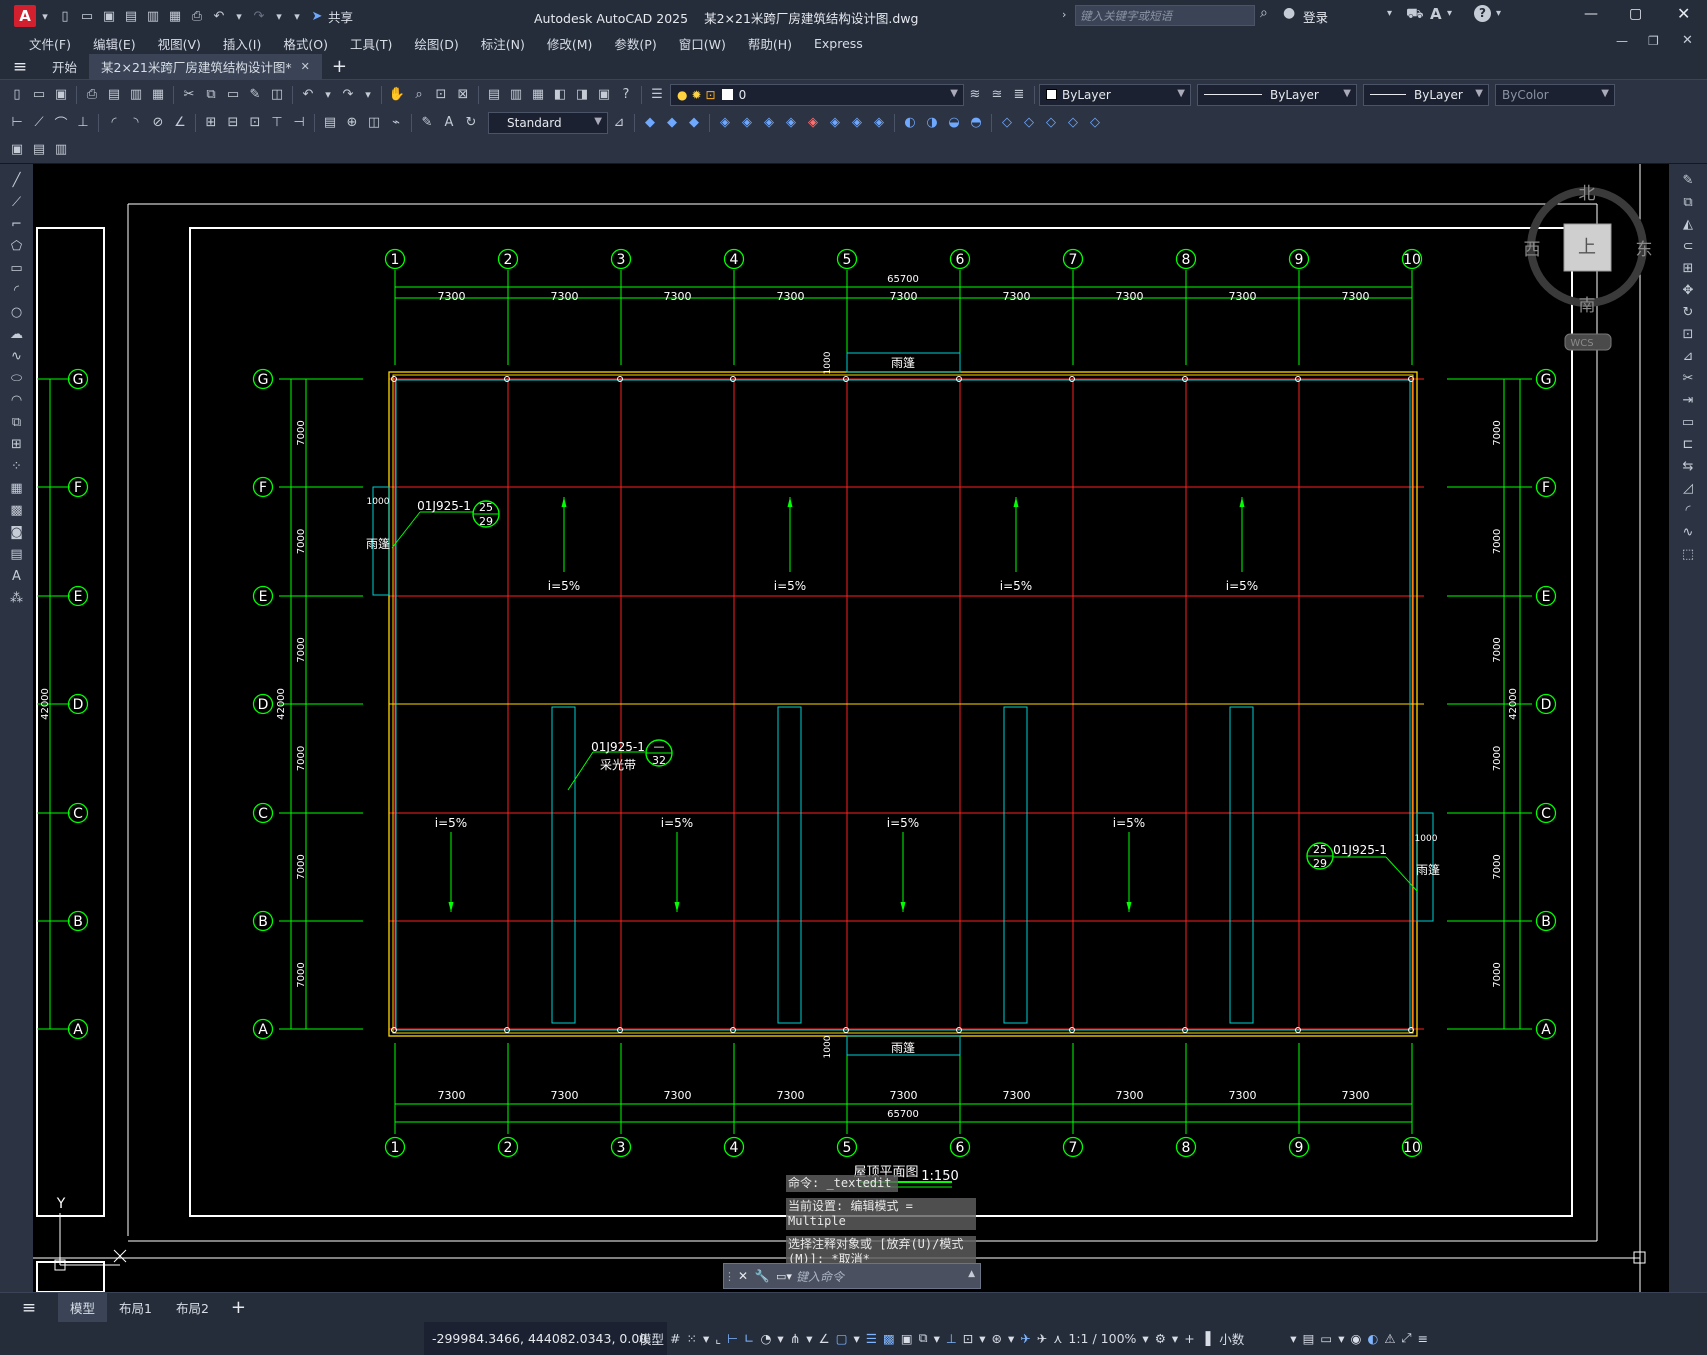  What do you see at coordinates (1189, 1338) in the screenshot?
I see `annotation-monitor-icon: +` at bounding box center [1189, 1338].